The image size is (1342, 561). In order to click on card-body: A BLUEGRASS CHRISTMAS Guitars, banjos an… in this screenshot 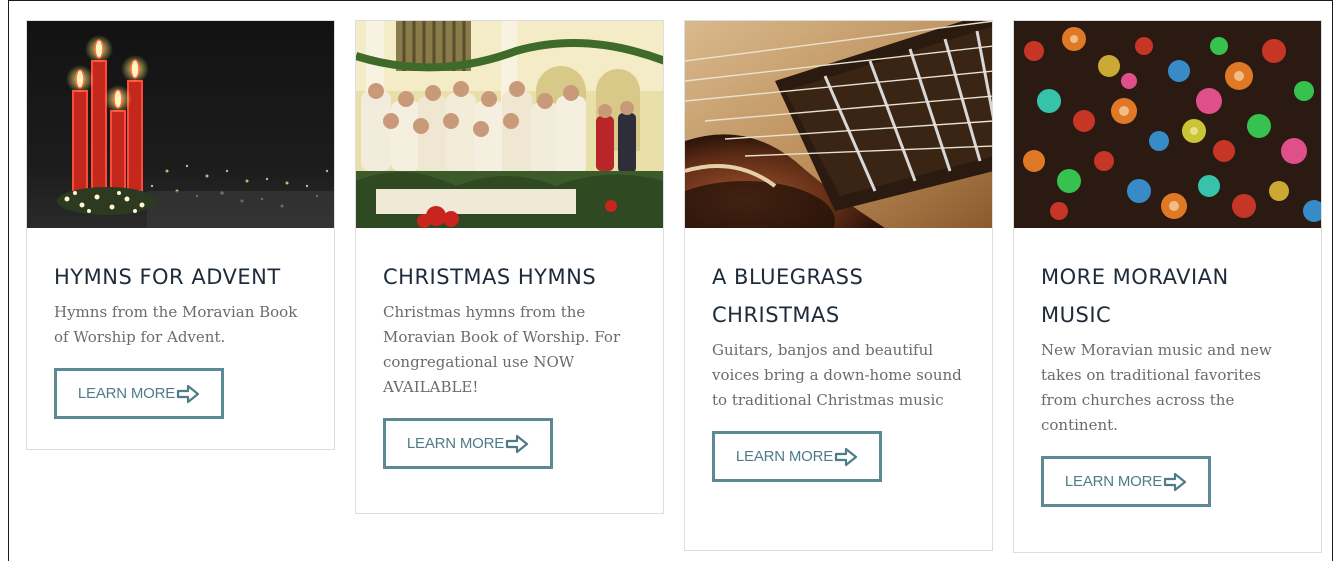, I will do `click(838, 355)`.